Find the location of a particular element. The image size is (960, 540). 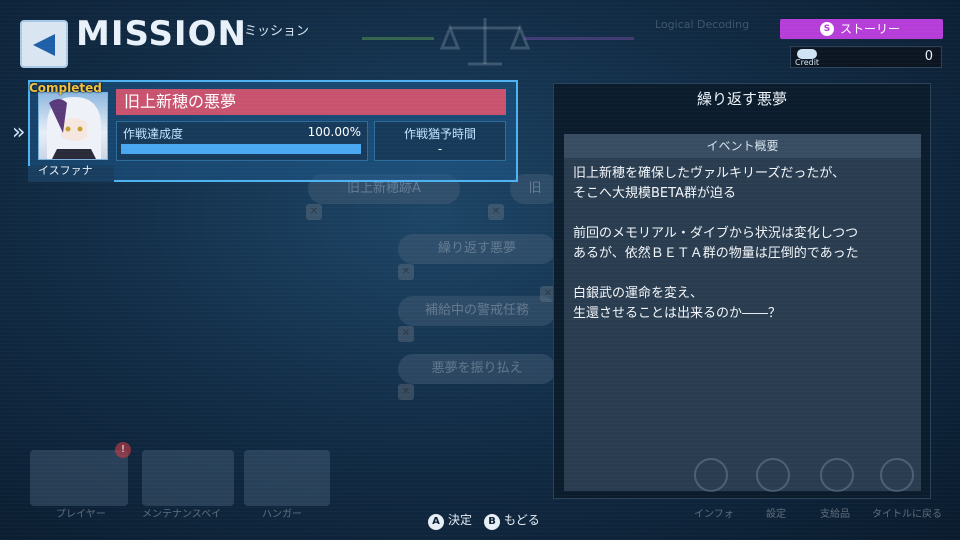

character-name: イスファナ is located at coordinates (65, 170).